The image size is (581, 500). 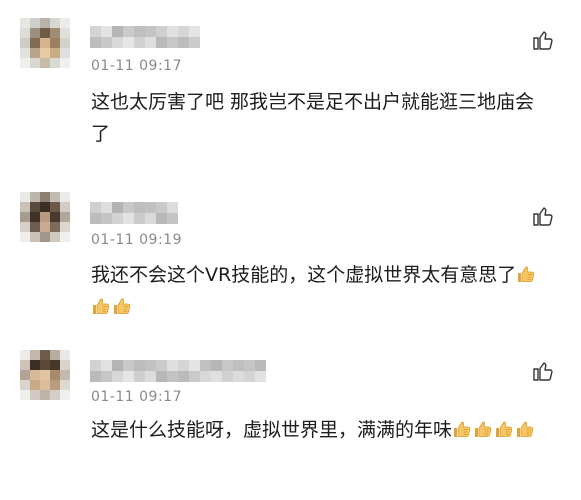 What do you see at coordinates (321, 430) in the screenshot?
I see `comment-text: 这是什么技能呀，虚拟世界里，满满的年味` at bounding box center [321, 430].